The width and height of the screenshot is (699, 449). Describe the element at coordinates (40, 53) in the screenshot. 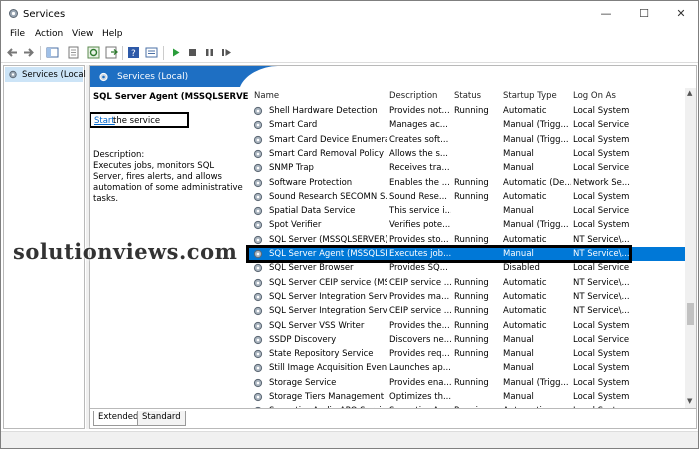

I see `toolbar-separator` at that location.